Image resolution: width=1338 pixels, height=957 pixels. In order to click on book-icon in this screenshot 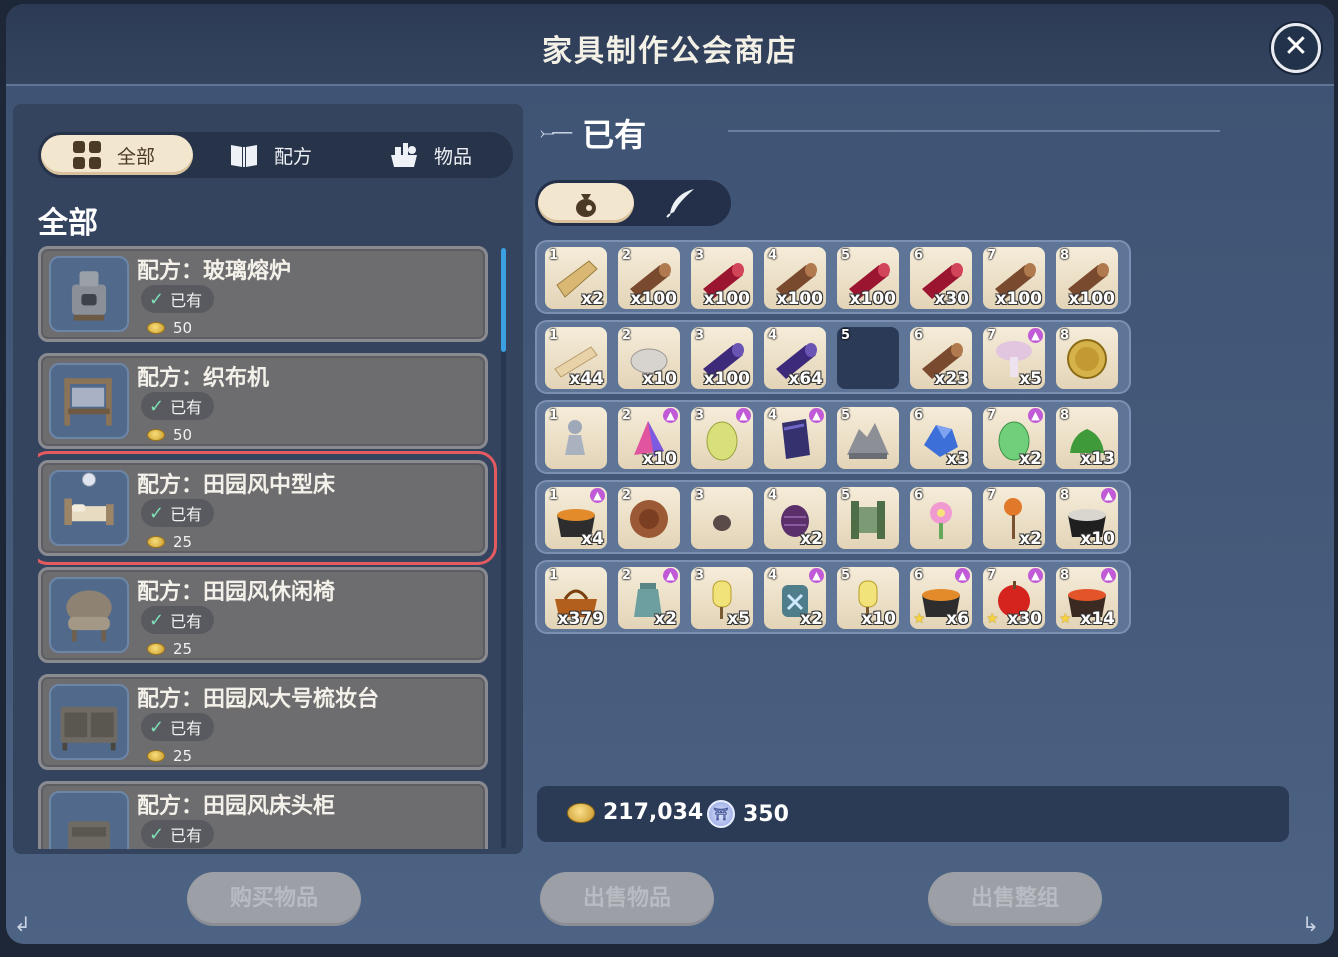, I will do `click(244, 156)`.